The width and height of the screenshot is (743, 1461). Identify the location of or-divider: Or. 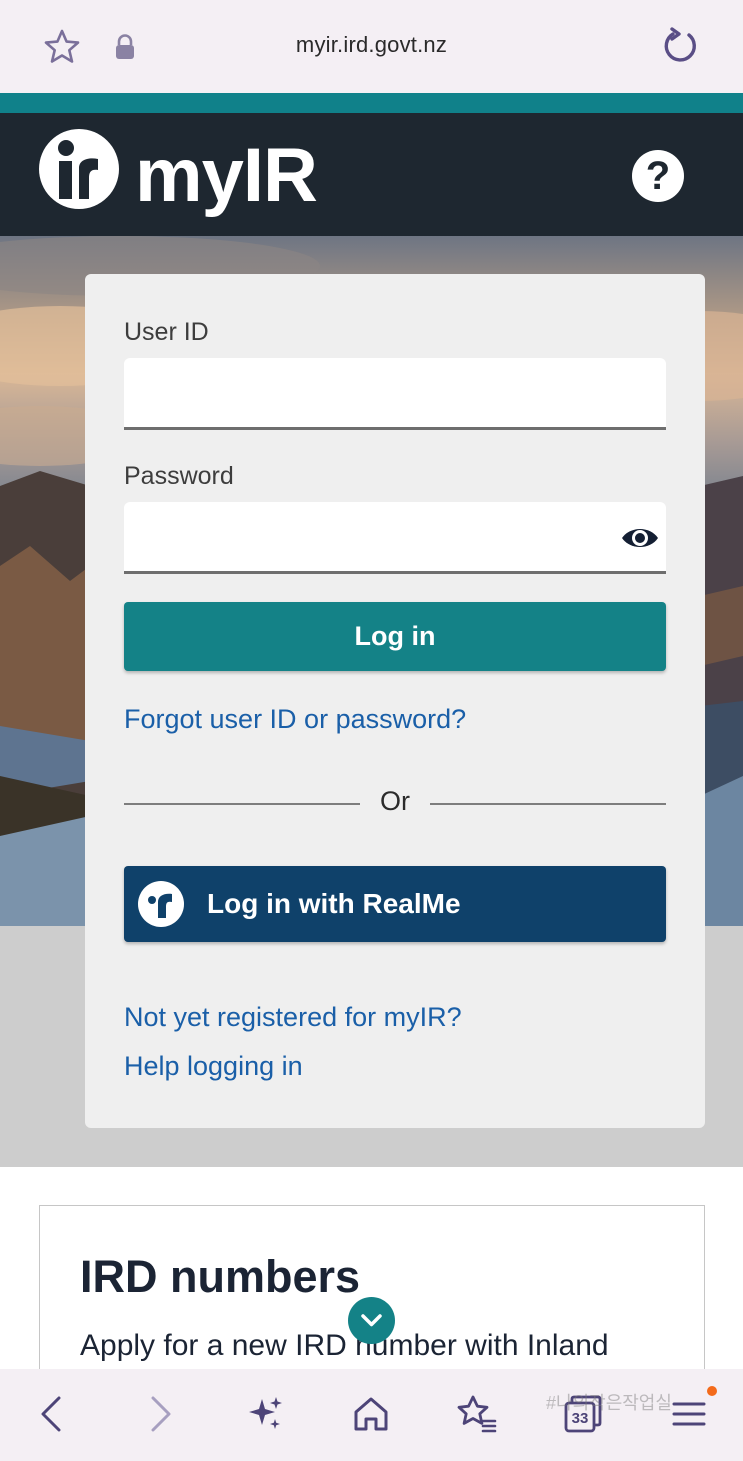
(395, 803).